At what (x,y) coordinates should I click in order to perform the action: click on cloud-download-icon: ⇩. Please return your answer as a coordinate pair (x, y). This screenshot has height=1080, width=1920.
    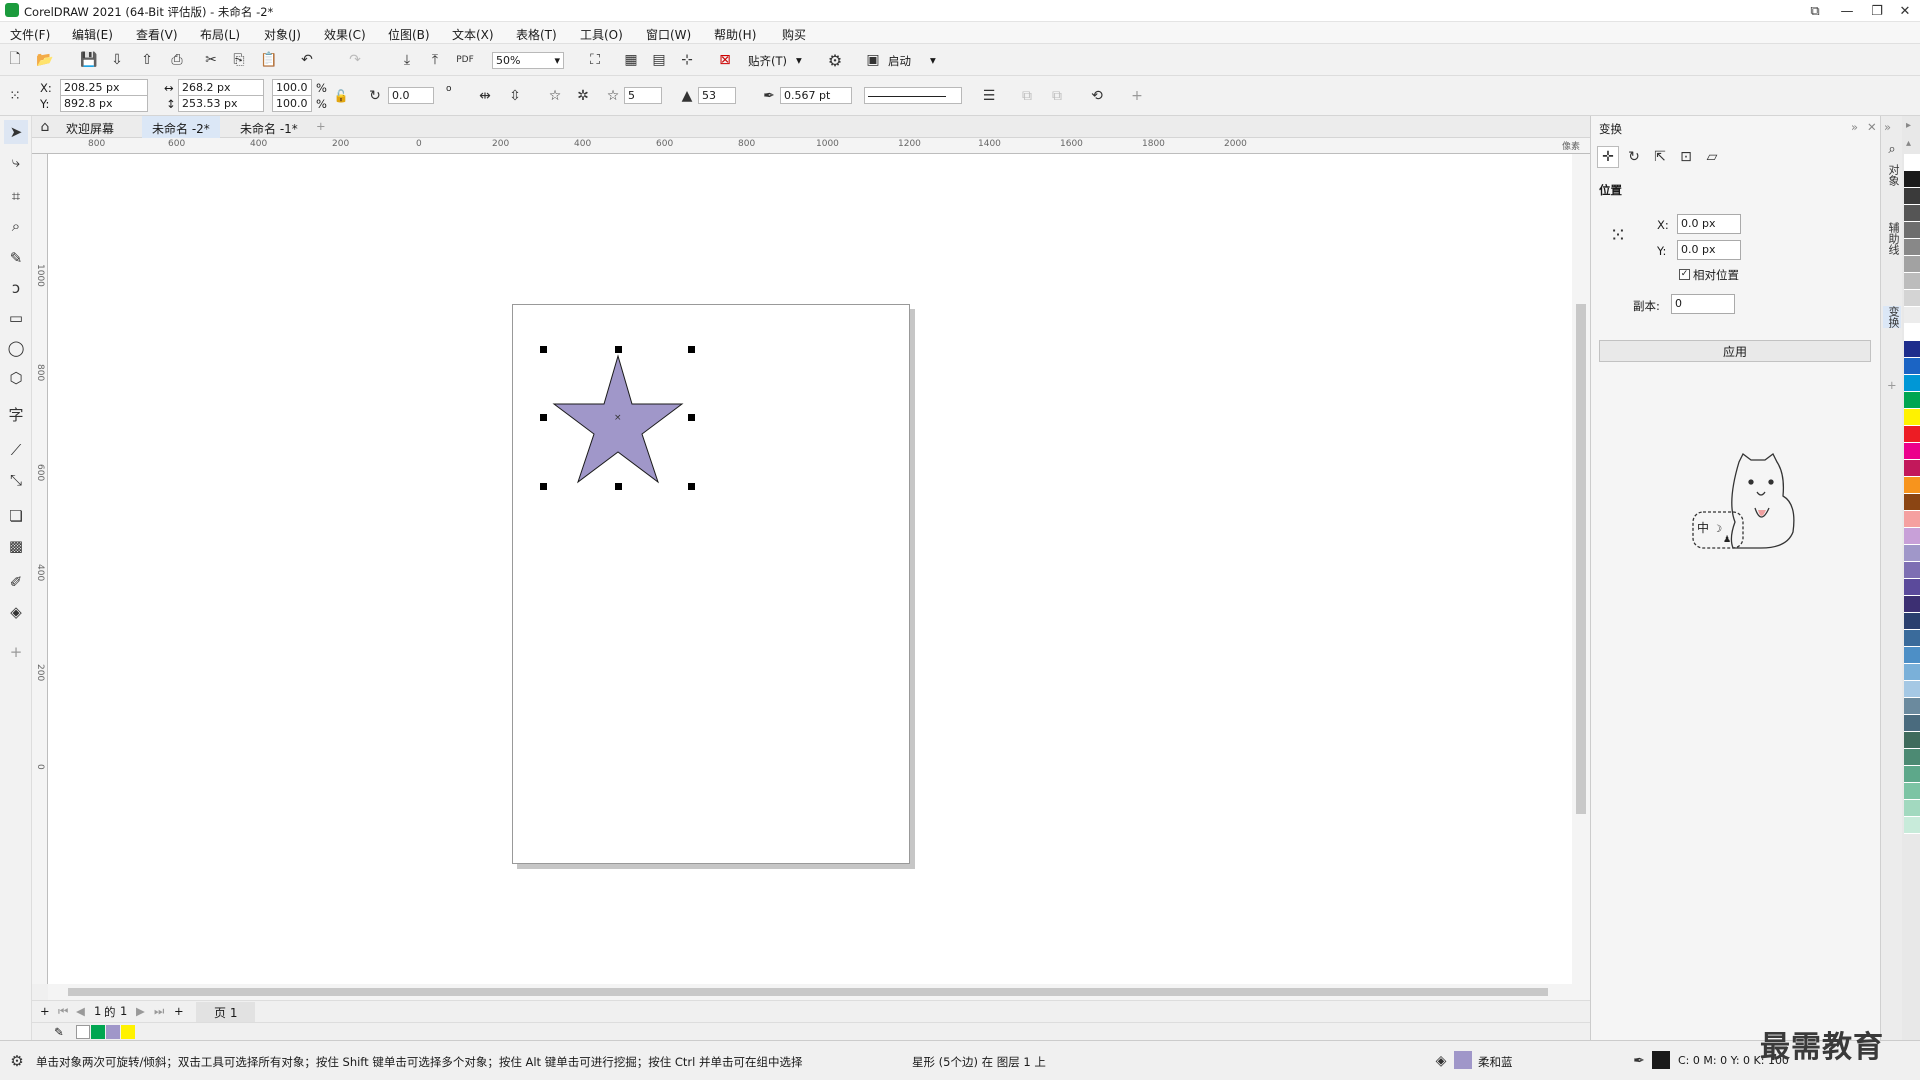
    Looking at the image, I should click on (117, 60).